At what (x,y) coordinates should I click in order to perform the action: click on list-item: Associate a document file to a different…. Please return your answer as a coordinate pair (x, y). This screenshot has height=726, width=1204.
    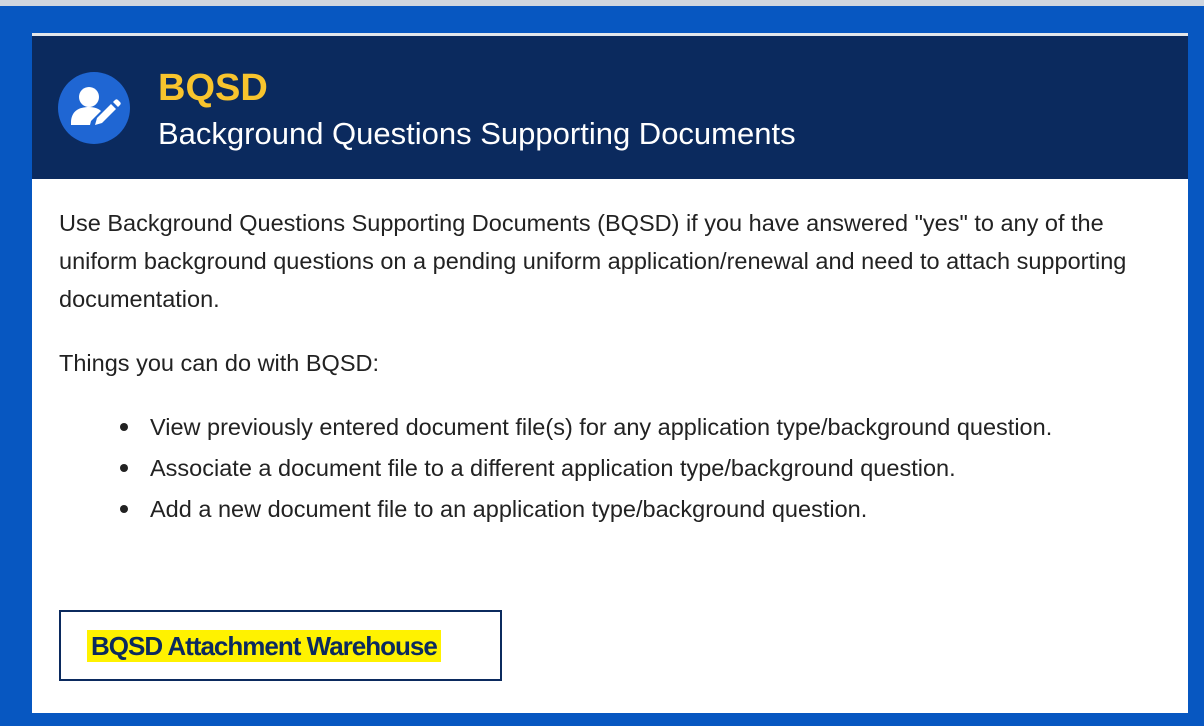
    Looking at the image, I should click on (625, 468).